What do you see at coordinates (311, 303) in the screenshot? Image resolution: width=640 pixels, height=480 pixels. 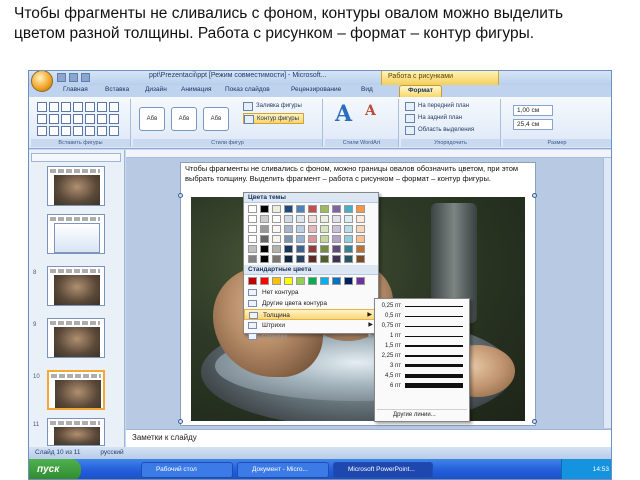 I see `more-colors-item: Другие цвета контура` at bounding box center [311, 303].